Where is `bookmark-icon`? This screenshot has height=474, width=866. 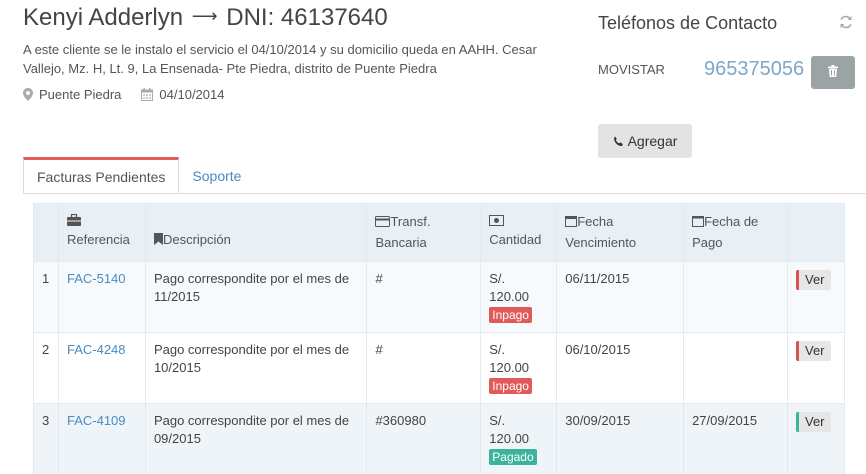 bookmark-icon is located at coordinates (158, 241).